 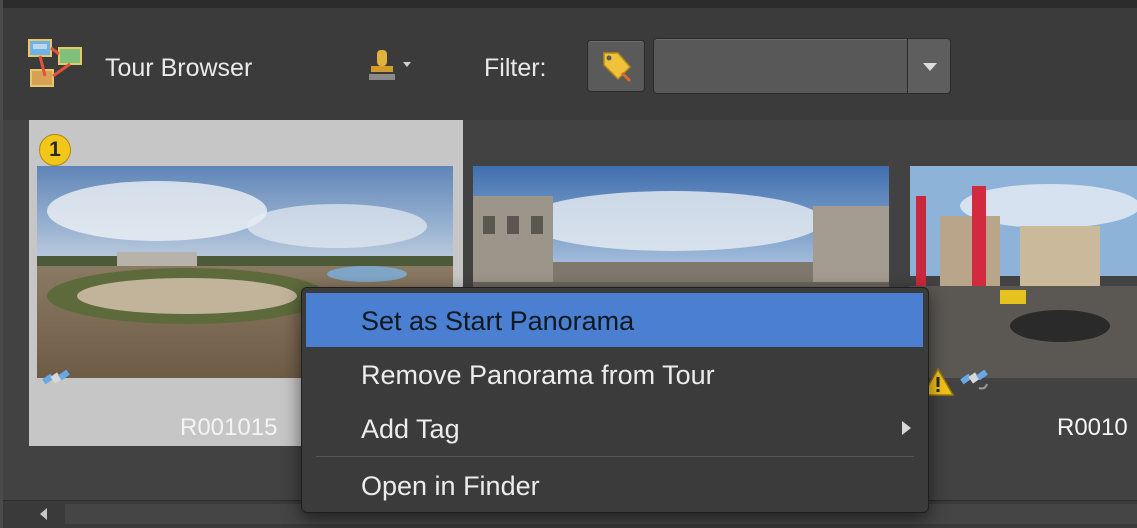 I want to click on panorama-thumbnail, so click(x=1023, y=272).